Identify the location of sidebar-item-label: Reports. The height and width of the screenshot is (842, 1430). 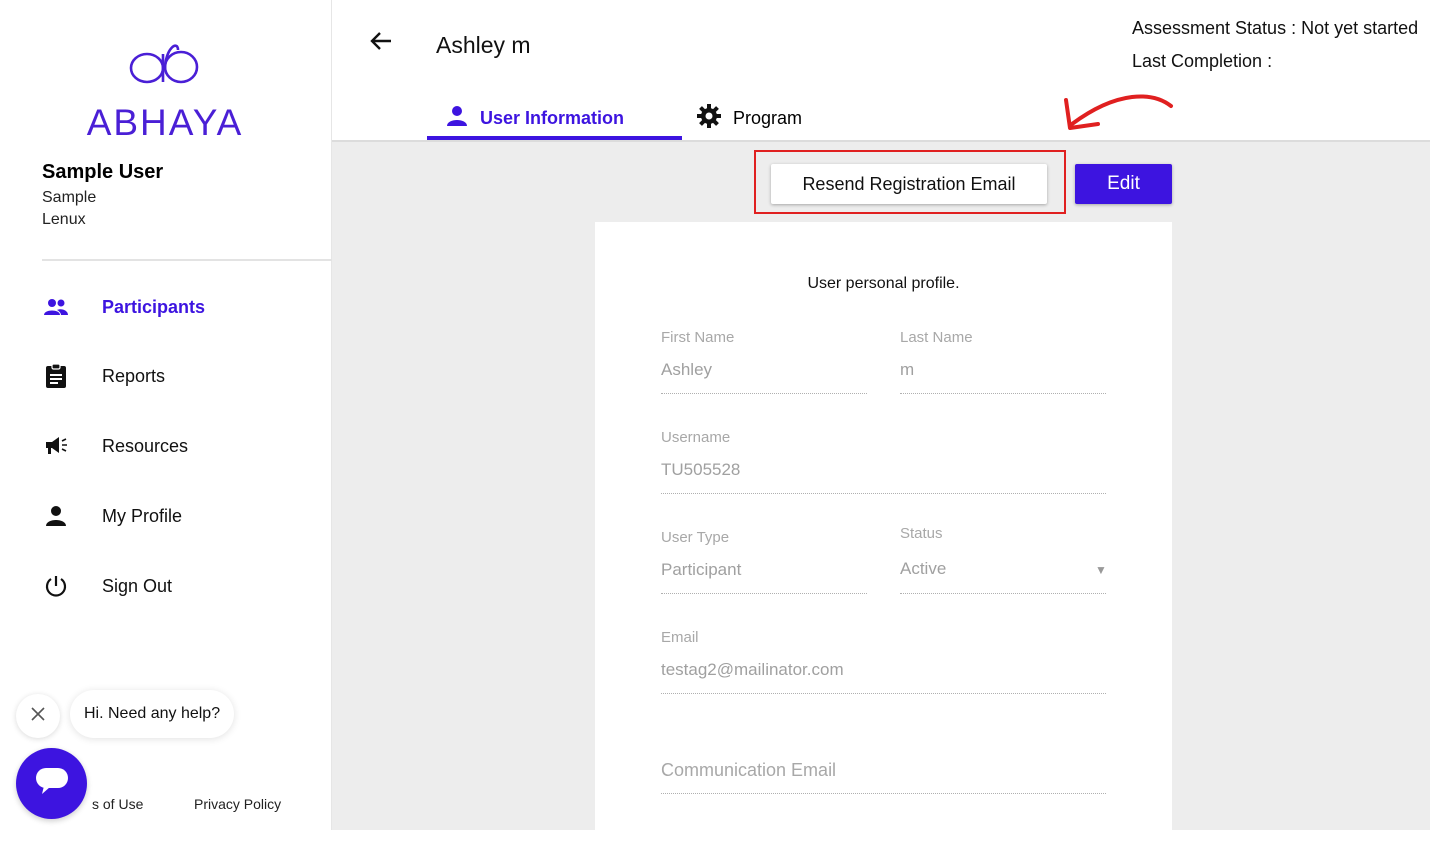
(134, 375).